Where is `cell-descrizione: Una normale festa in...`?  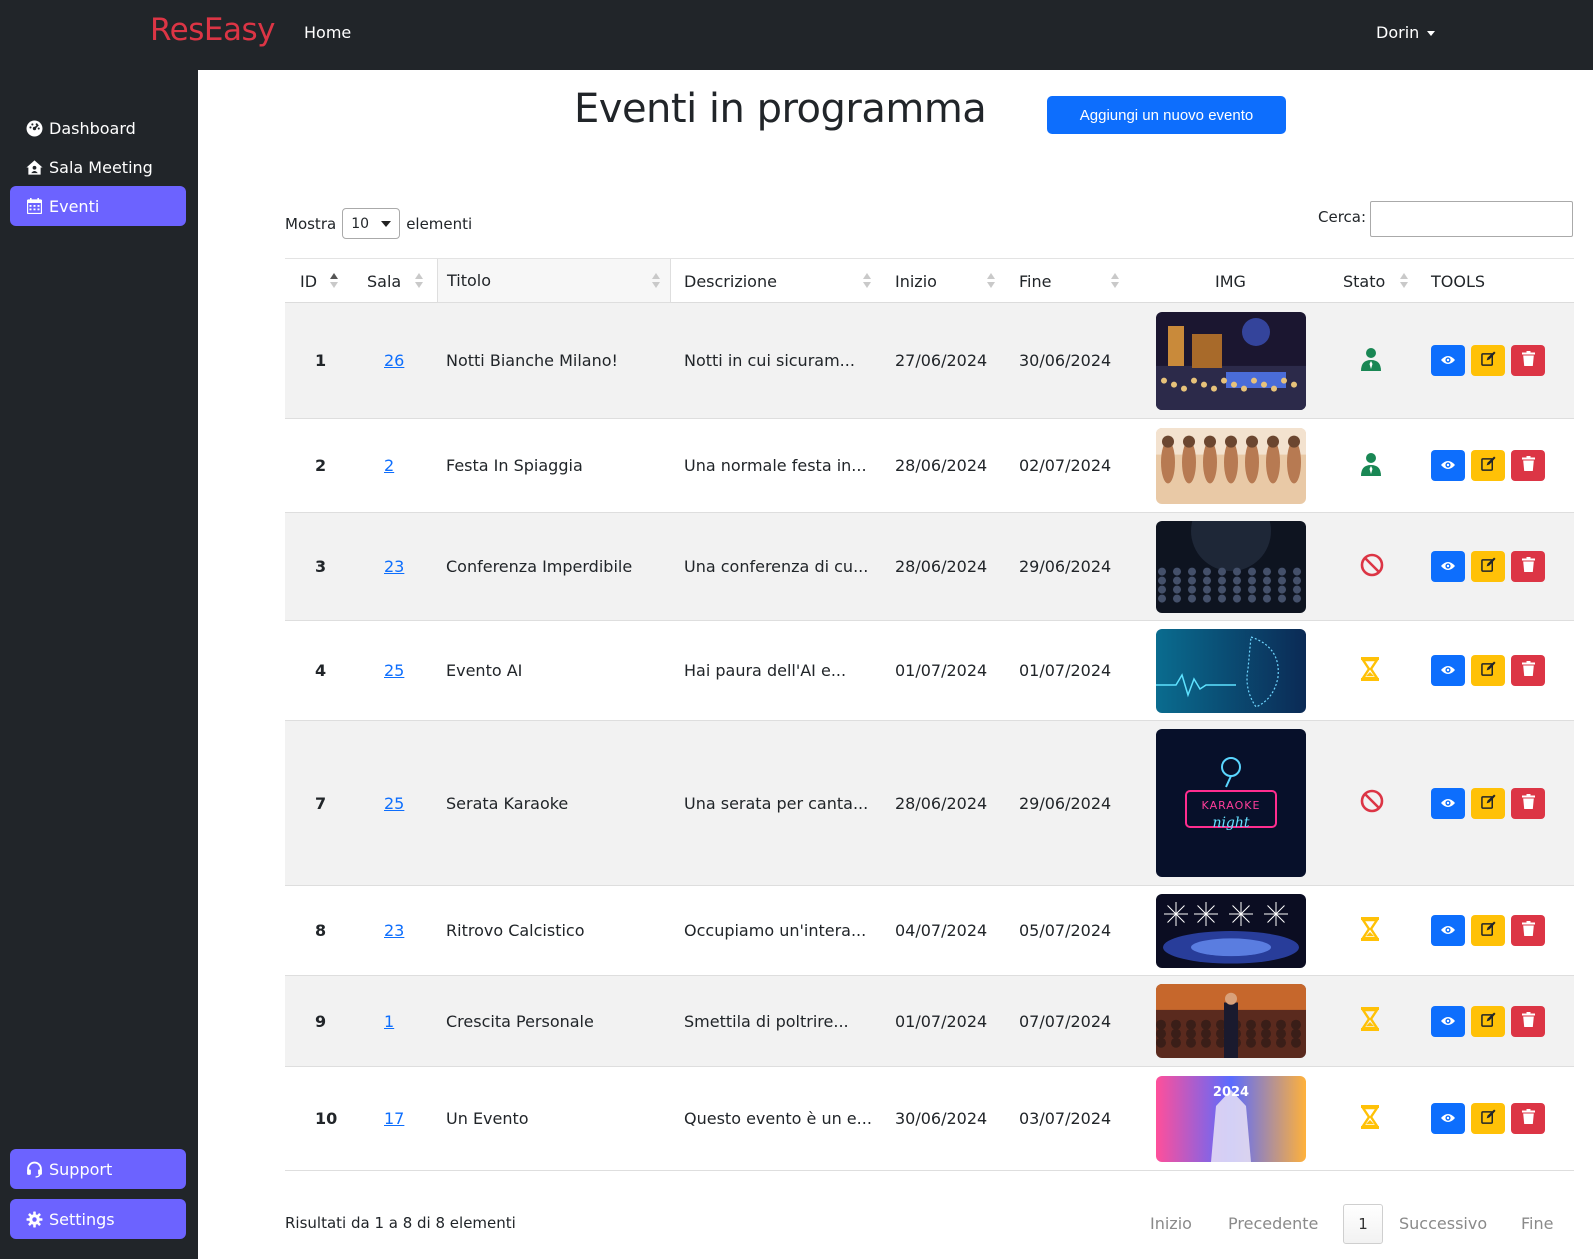
cell-descrizione: Una normale festa in... is located at coordinates (775, 465).